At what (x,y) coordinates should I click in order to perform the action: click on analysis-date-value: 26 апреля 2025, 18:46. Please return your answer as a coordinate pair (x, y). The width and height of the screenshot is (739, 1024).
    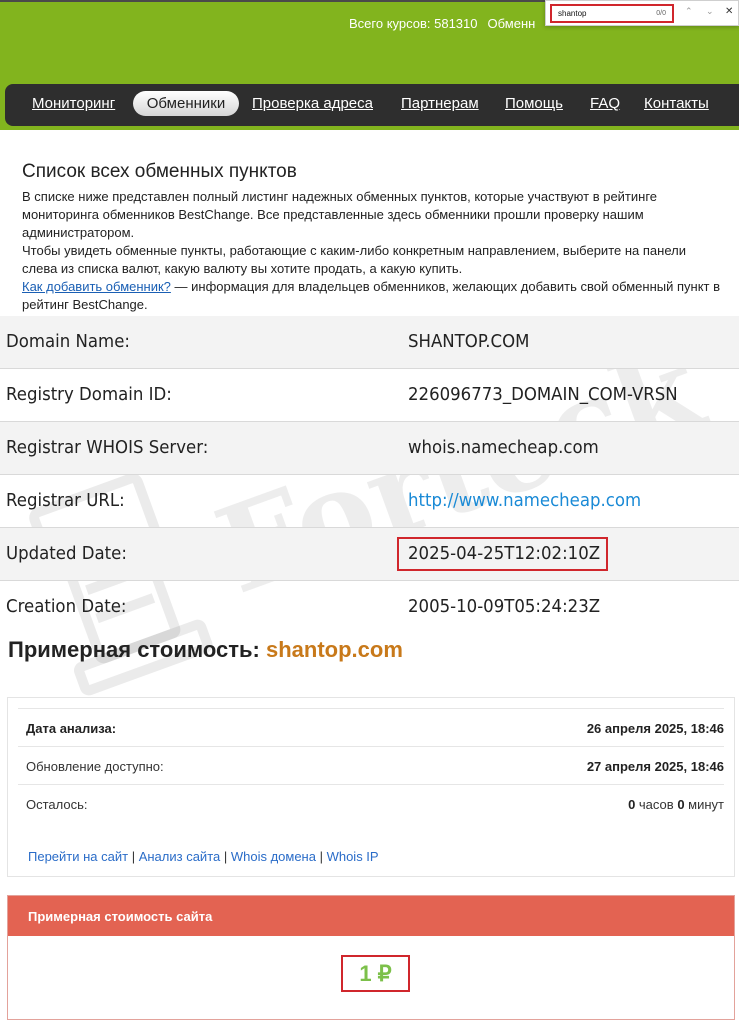
    Looking at the image, I should click on (655, 728).